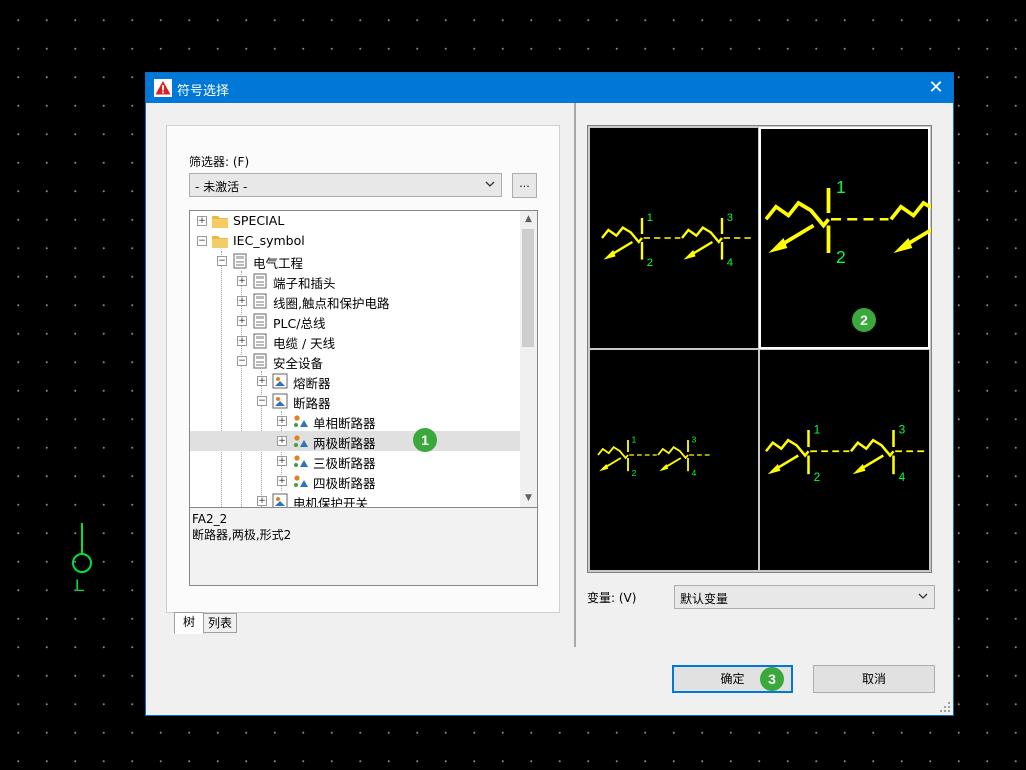 The width and height of the screenshot is (1026, 770). Describe the element at coordinates (355, 281) in the screenshot. I see `tree-item: + 端子和插头` at that location.